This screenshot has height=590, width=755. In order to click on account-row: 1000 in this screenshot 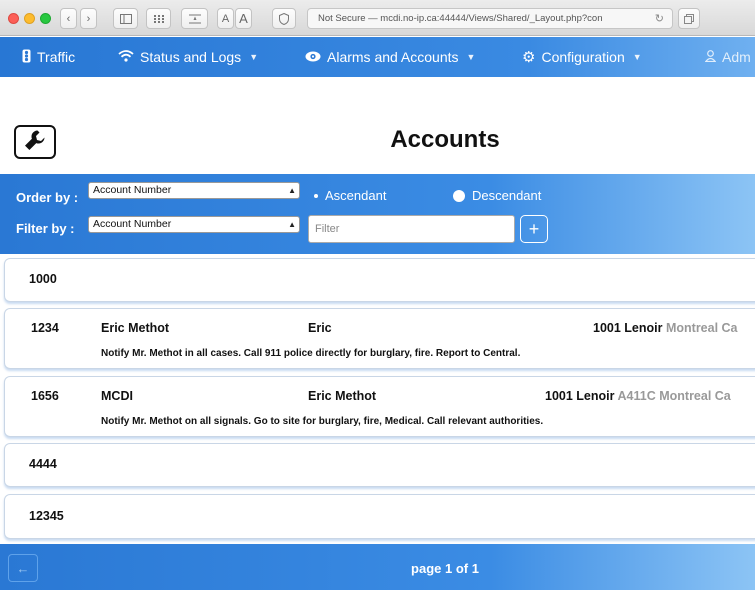, I will do `click(379, 280)`.